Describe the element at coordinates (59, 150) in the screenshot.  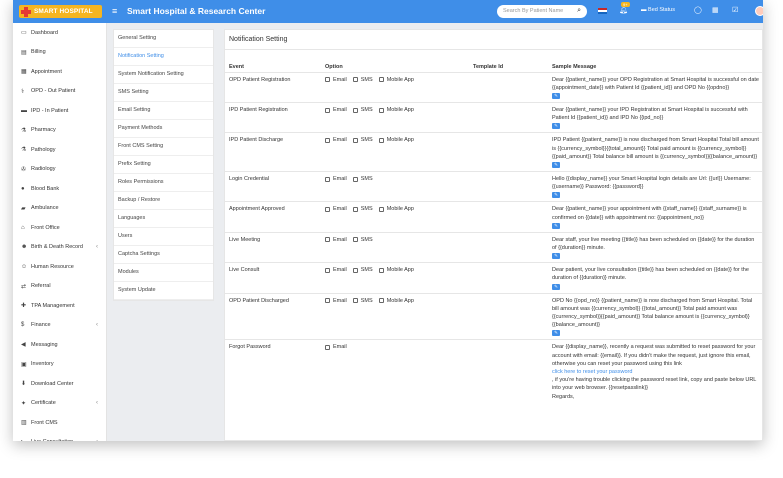
I see `sidebar-item-pathology: ⚗ Pathology` at that location.